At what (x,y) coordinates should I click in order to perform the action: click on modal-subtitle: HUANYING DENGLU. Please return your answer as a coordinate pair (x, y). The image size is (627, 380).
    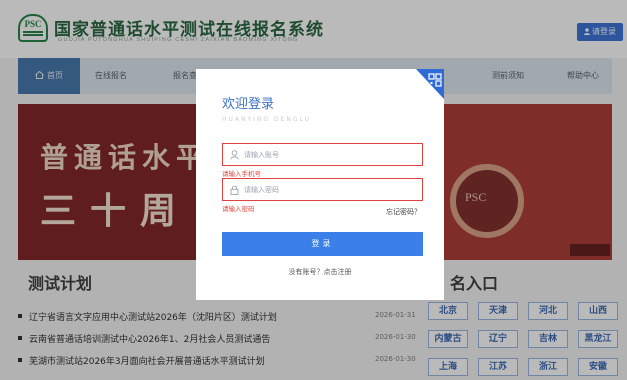
    Looking at the image, I should click on (266, 119).